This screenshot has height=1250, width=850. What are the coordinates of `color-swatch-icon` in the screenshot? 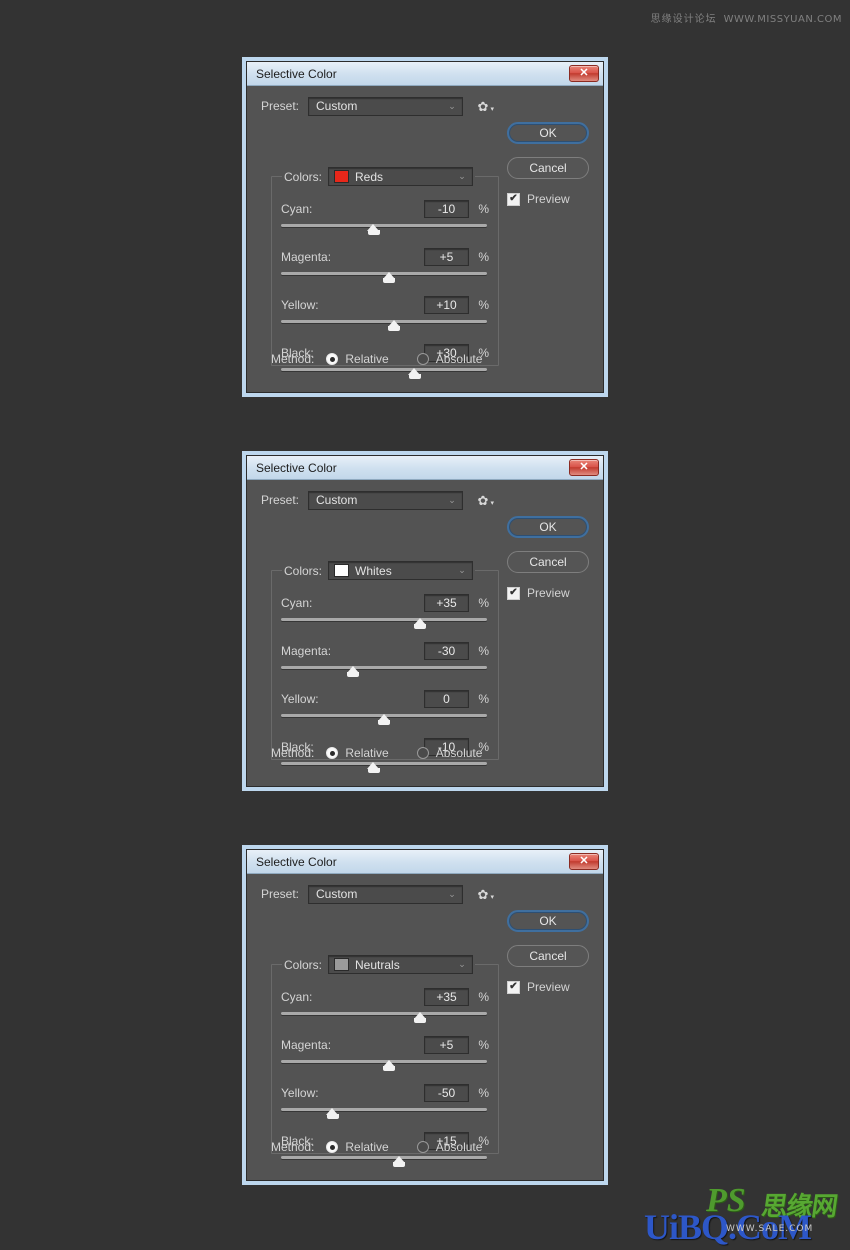 It's located at (342, 570).